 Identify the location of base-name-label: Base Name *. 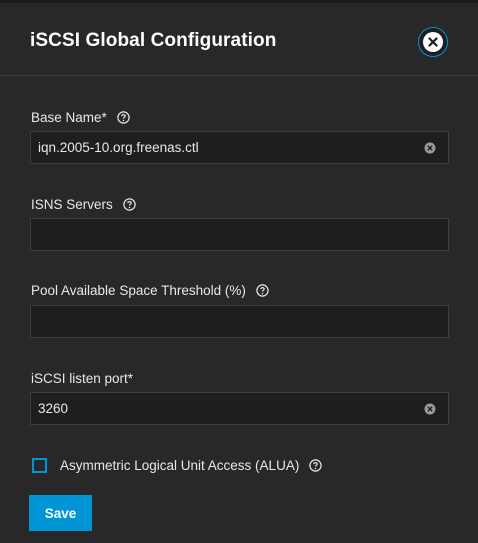
(80, 117).